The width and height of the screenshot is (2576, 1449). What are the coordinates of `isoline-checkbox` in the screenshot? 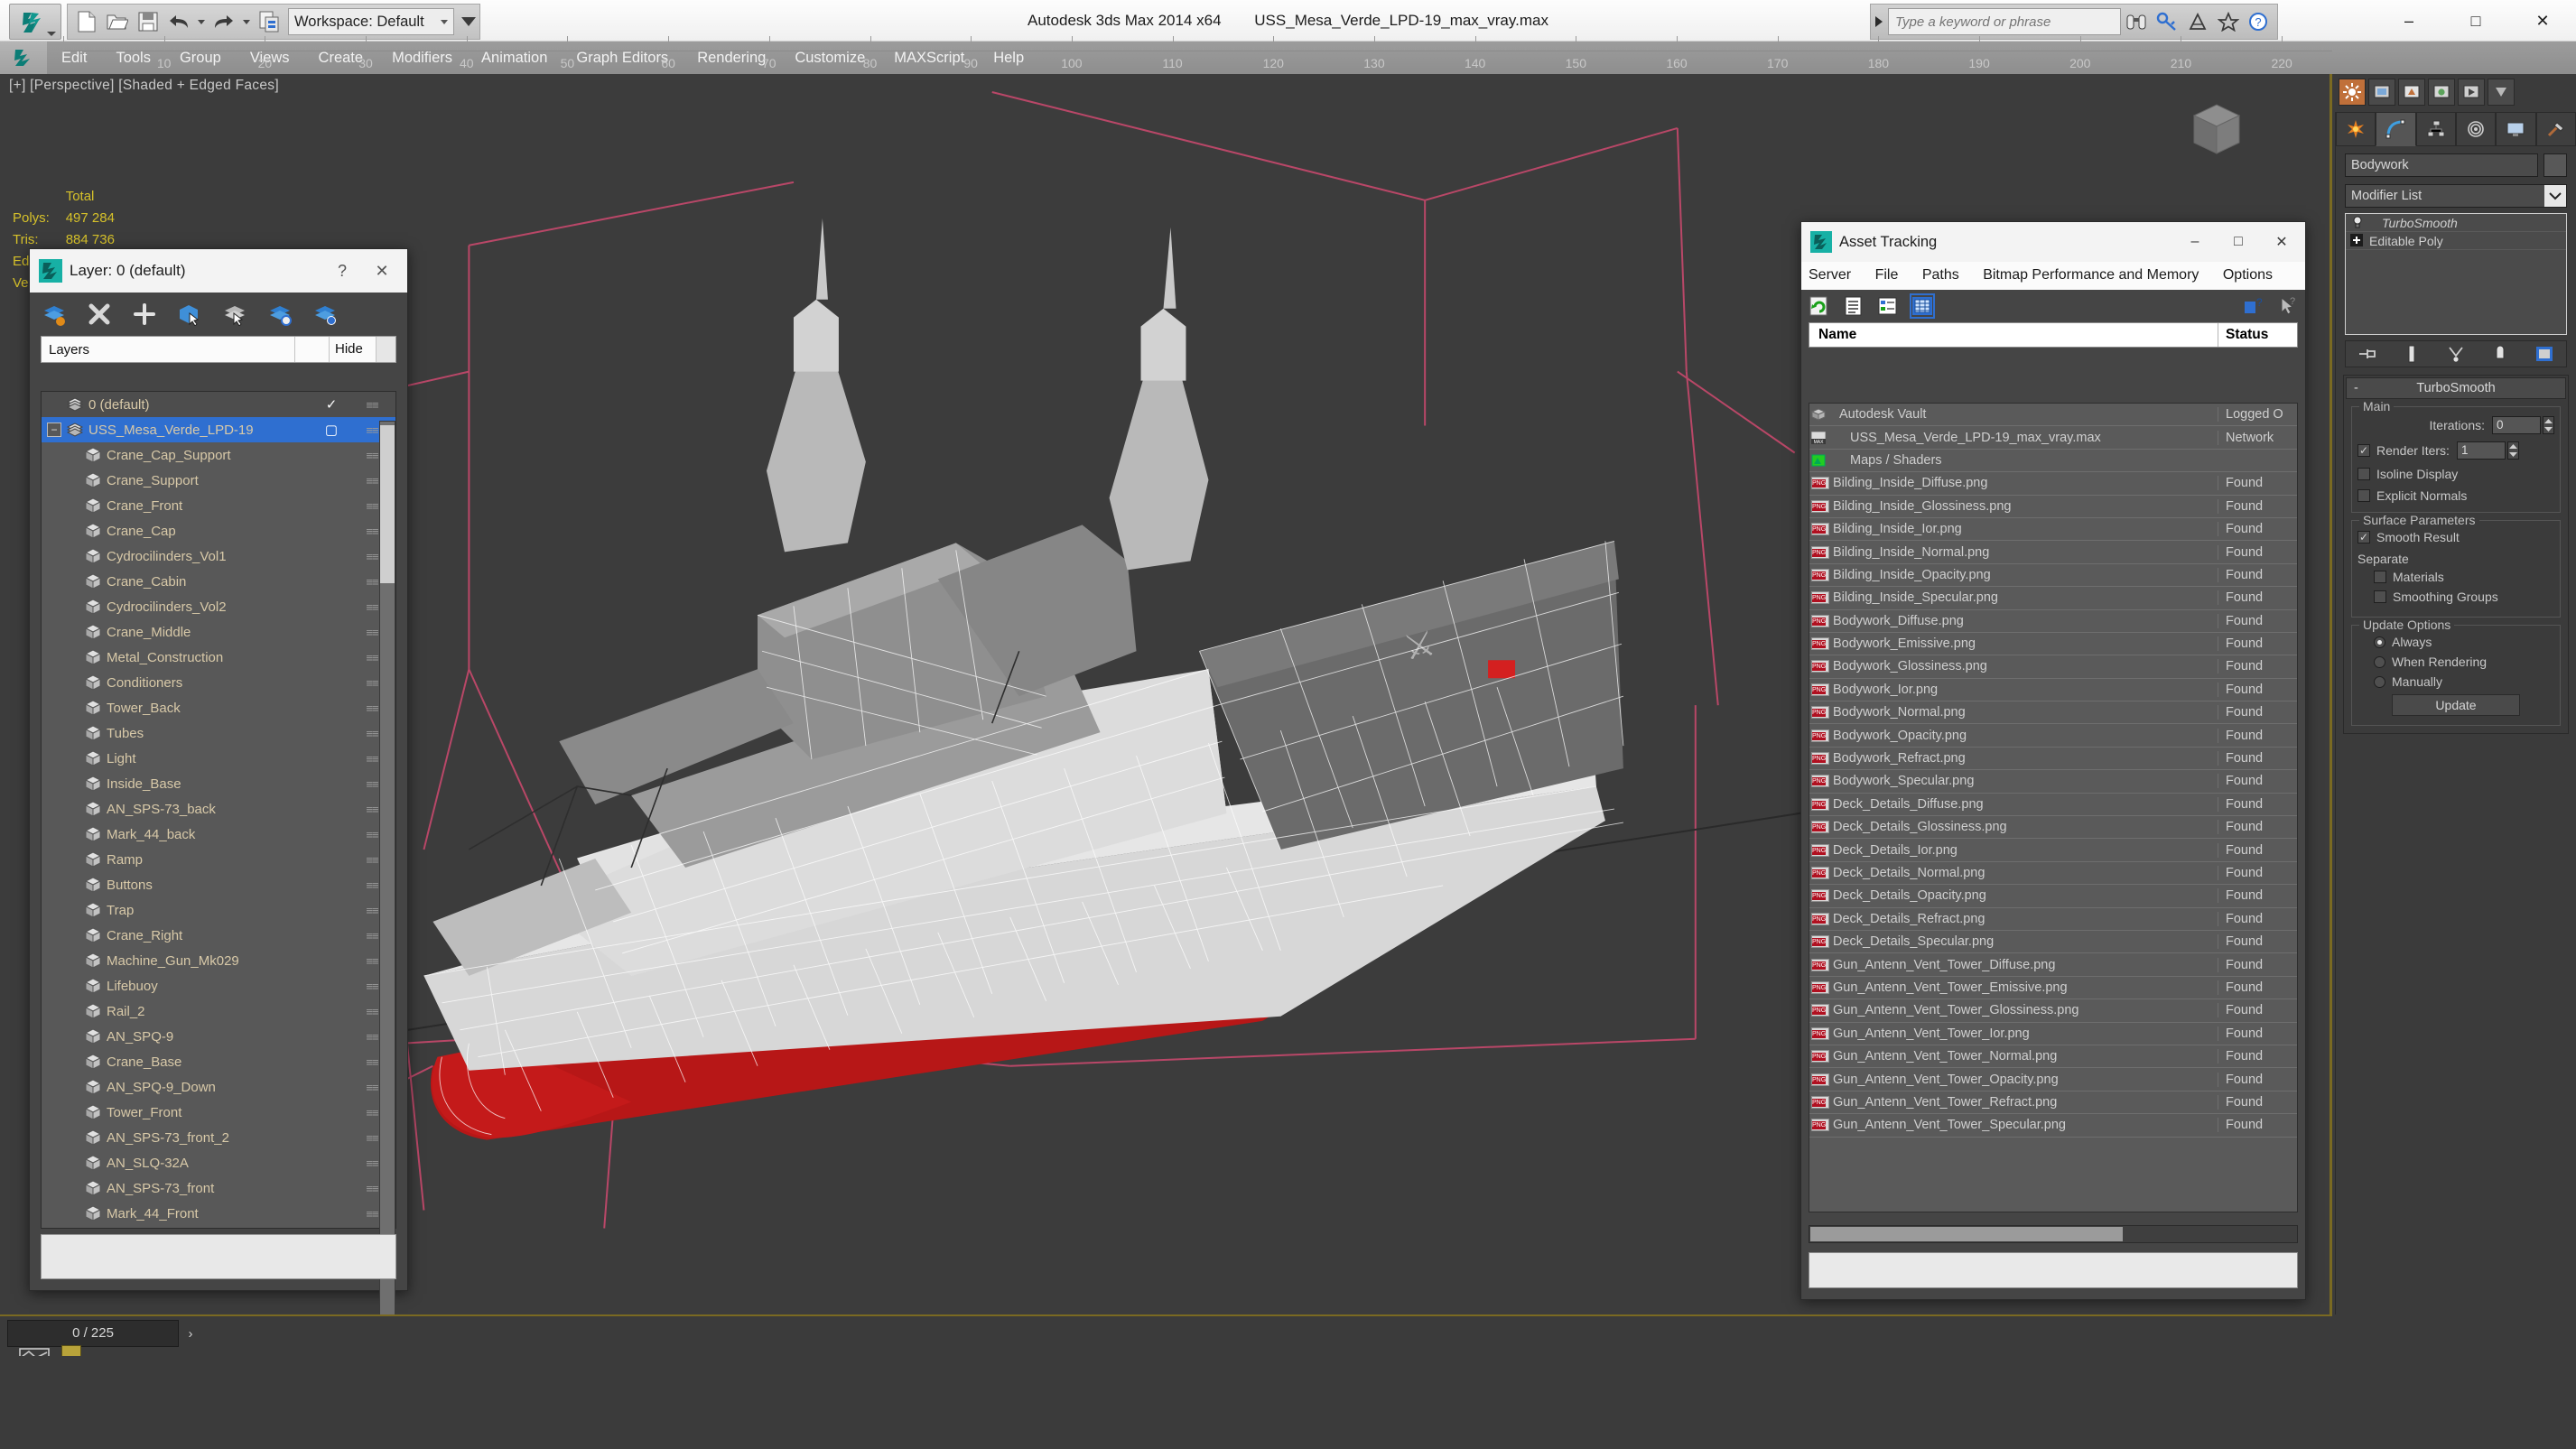 It's located at (2363, 474).